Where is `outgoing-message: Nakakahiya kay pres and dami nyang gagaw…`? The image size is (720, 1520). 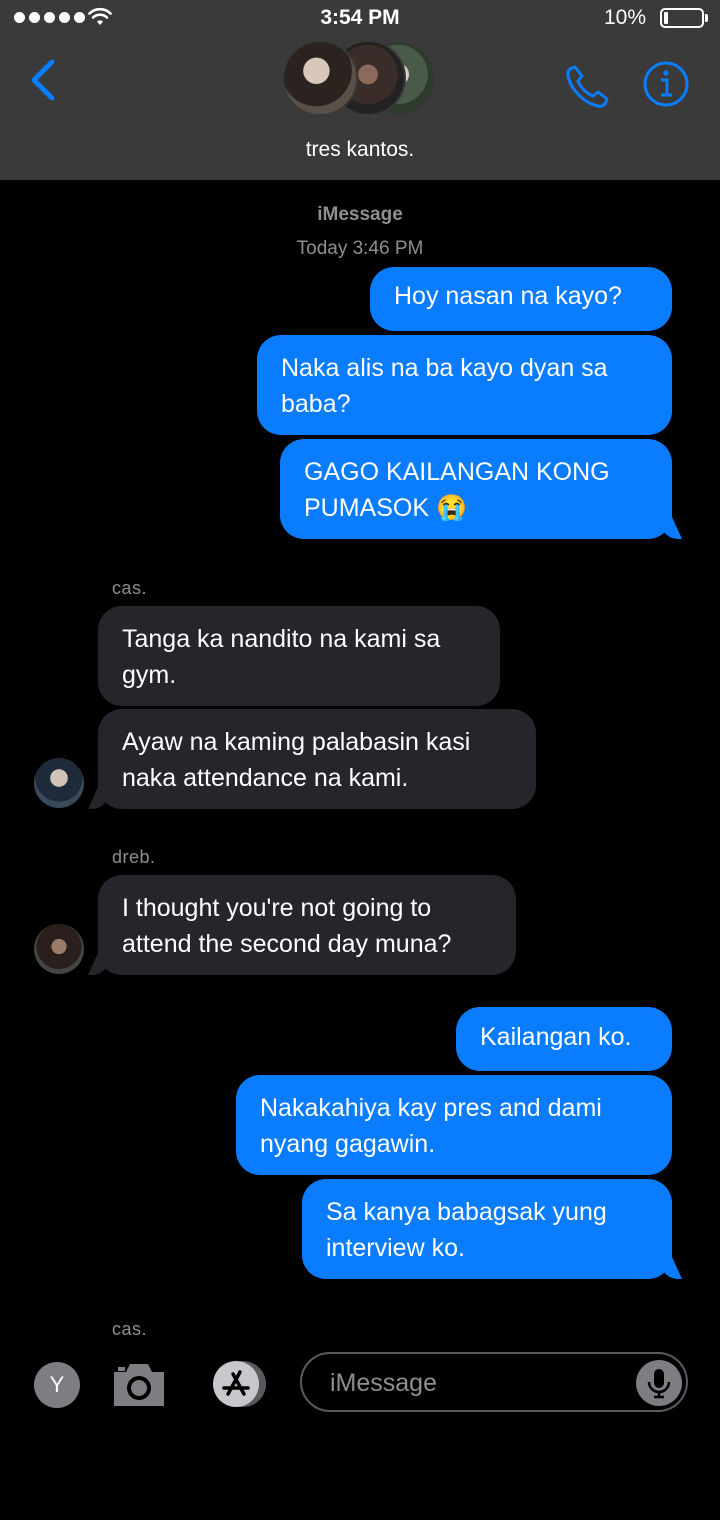 outgoing-message: Nakakahiya kay pres and dami nyang gagaw… is located at coordinates (454, 1125).